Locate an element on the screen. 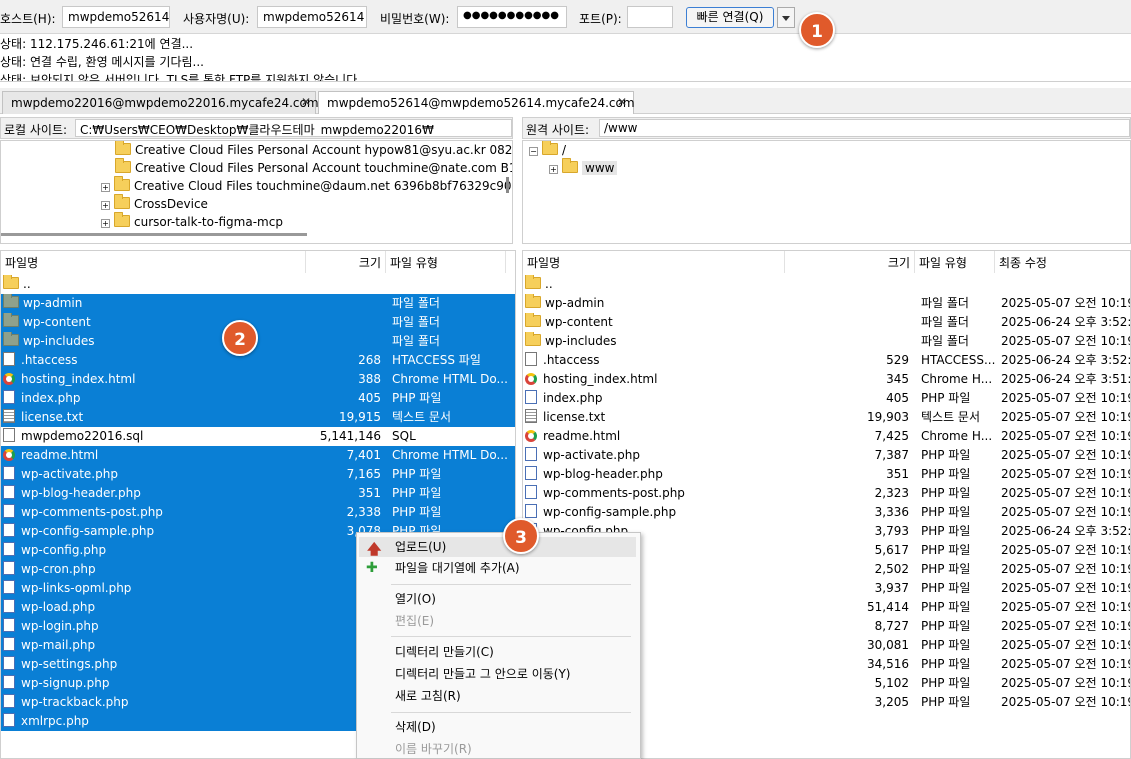  file-type: 파일 폴더 is located at coordinates (945, 322).